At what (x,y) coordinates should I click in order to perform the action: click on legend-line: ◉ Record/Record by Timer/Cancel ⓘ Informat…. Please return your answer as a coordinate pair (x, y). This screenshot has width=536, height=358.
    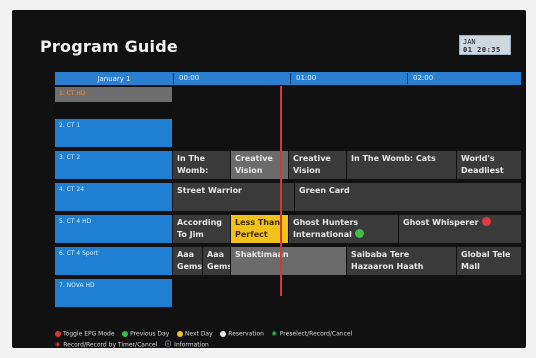
    Looking at the image, I should click on (288, 345).